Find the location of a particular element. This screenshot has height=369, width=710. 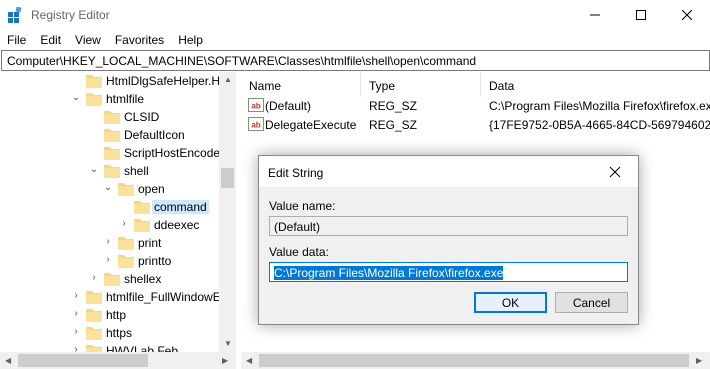

menu-file: File is located at coordinates (16, 40).